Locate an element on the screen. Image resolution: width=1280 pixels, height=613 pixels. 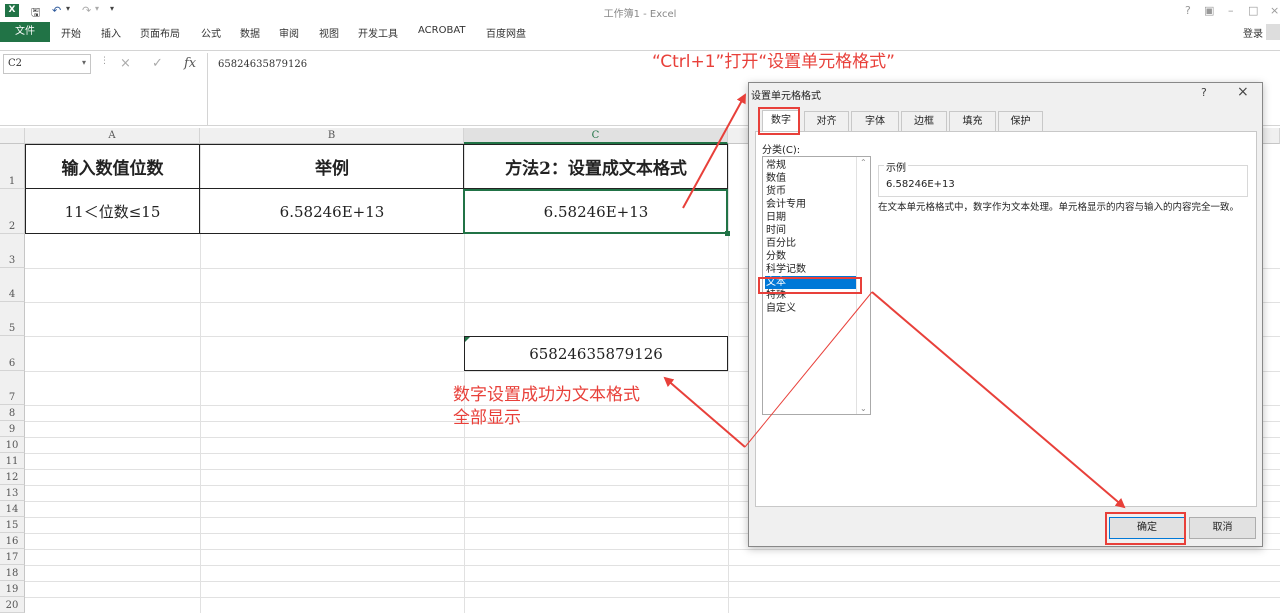
cell-a1: 输入数值位数 is located at coordinates (112, 166).